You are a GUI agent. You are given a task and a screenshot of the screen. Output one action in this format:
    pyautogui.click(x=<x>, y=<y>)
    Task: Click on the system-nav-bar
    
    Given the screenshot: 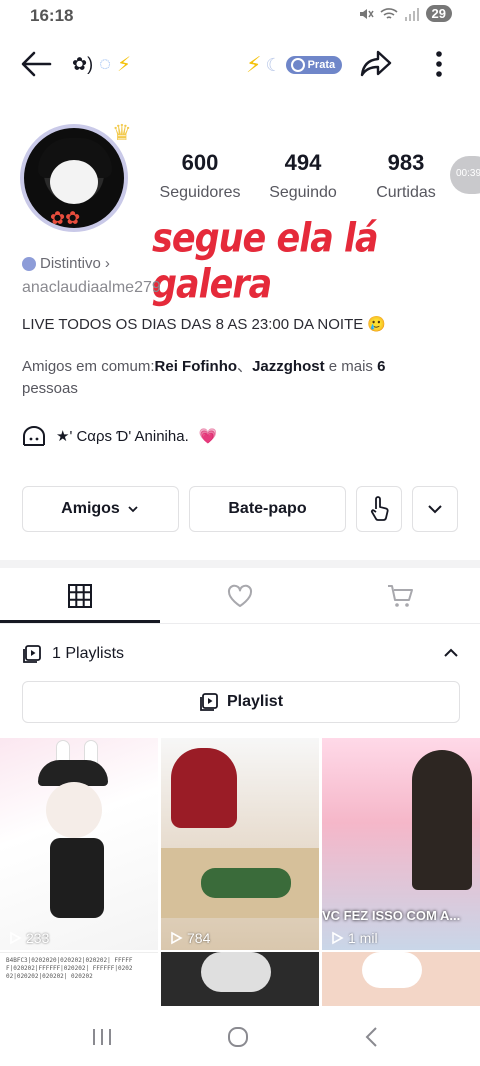 What is the action you would take?
    pyautogui.click(x=240, y=1036)
    